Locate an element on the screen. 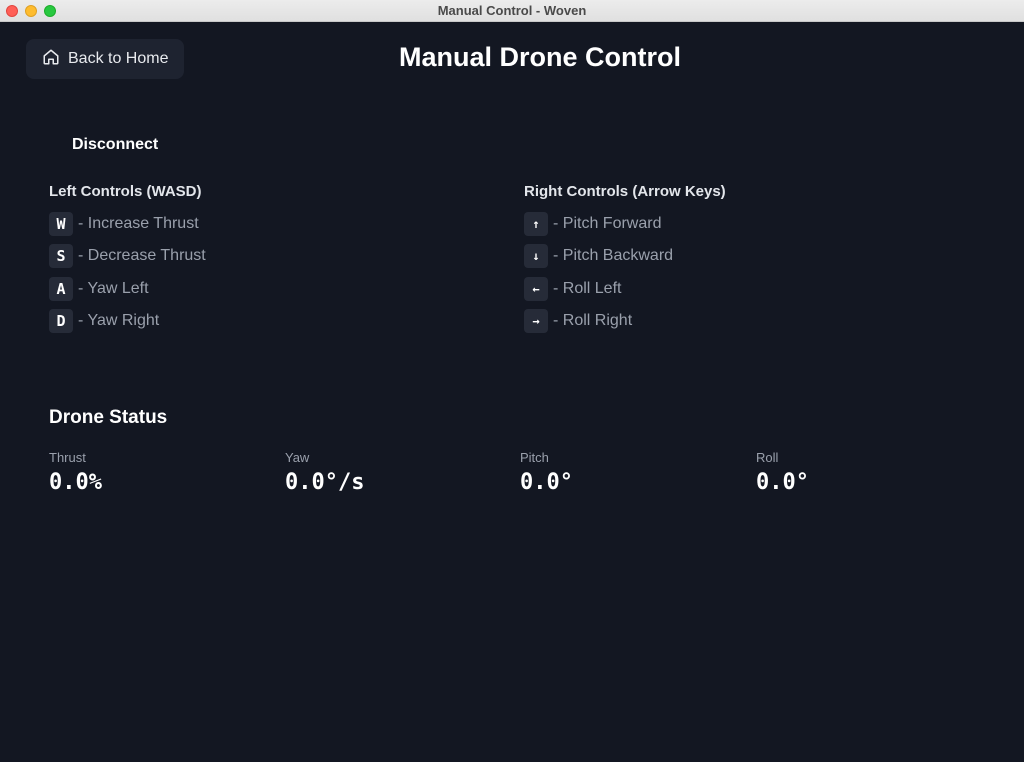 The width and height of the screenshot is (1024, 762). pitch-value: 0.0° is located at coordinates (546, 482).